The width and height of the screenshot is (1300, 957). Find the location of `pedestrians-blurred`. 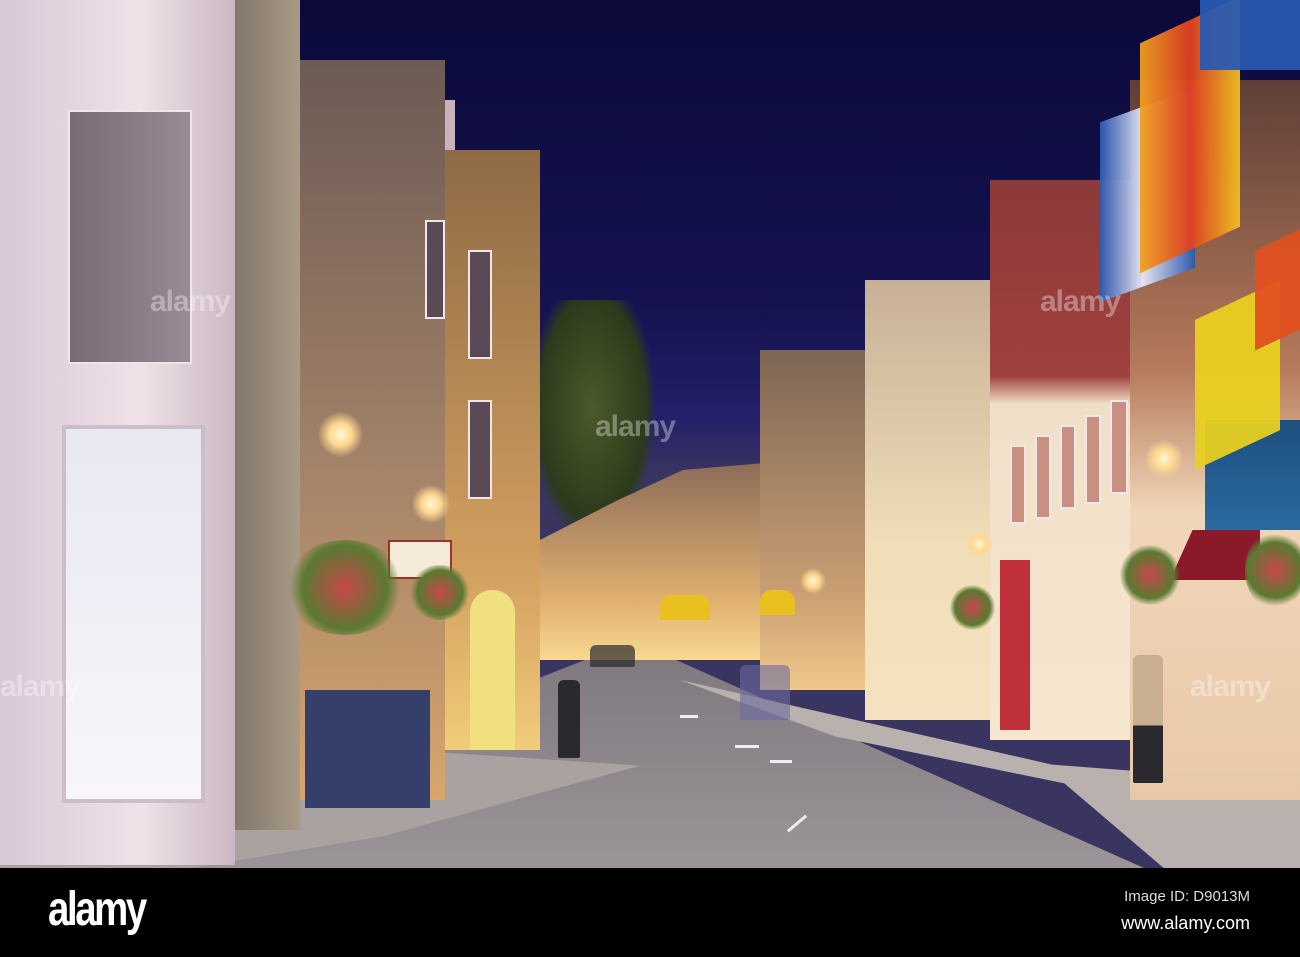

pedestrians-blurred is located at coordinates (765, 692).